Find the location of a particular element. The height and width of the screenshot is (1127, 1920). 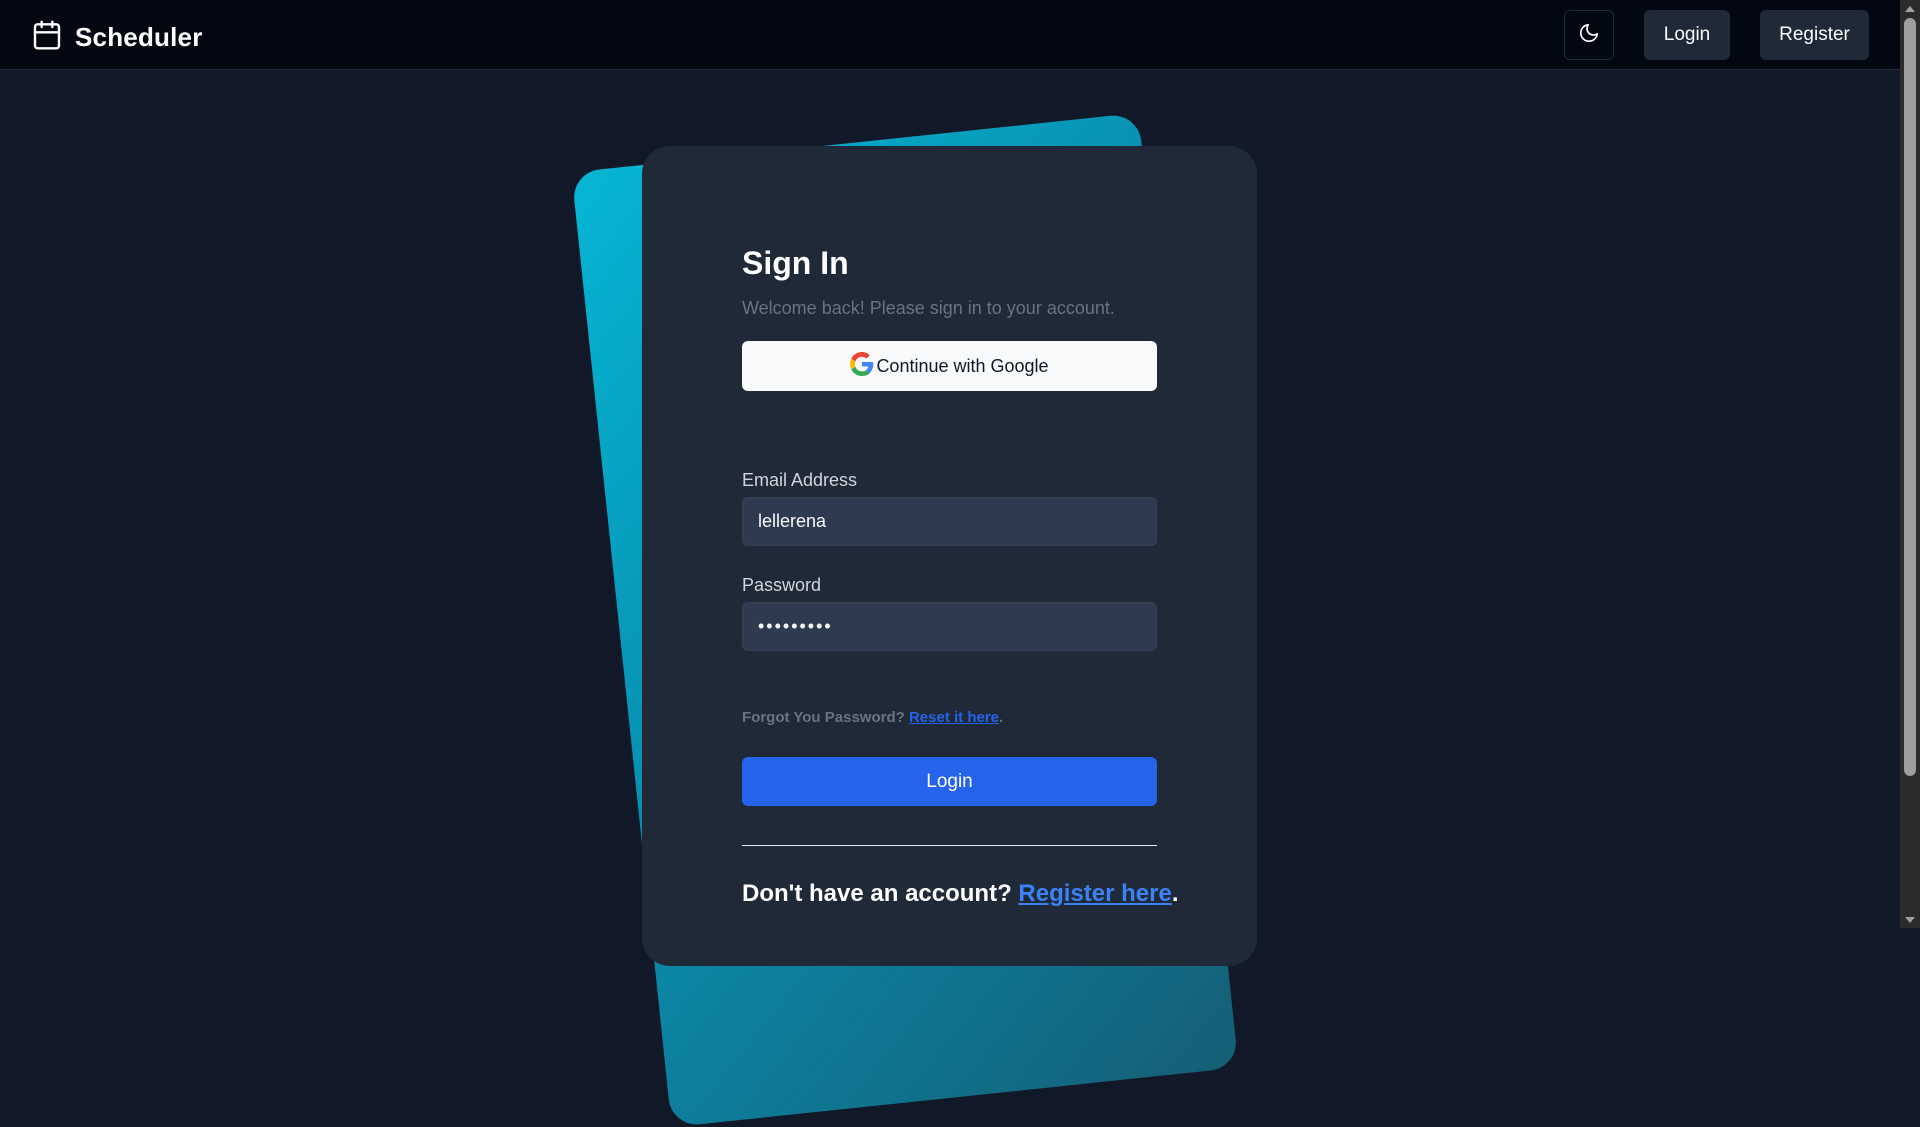

forgot-password-text: Forgot You Password? Reset it here. is located at coordinates (872, 717).